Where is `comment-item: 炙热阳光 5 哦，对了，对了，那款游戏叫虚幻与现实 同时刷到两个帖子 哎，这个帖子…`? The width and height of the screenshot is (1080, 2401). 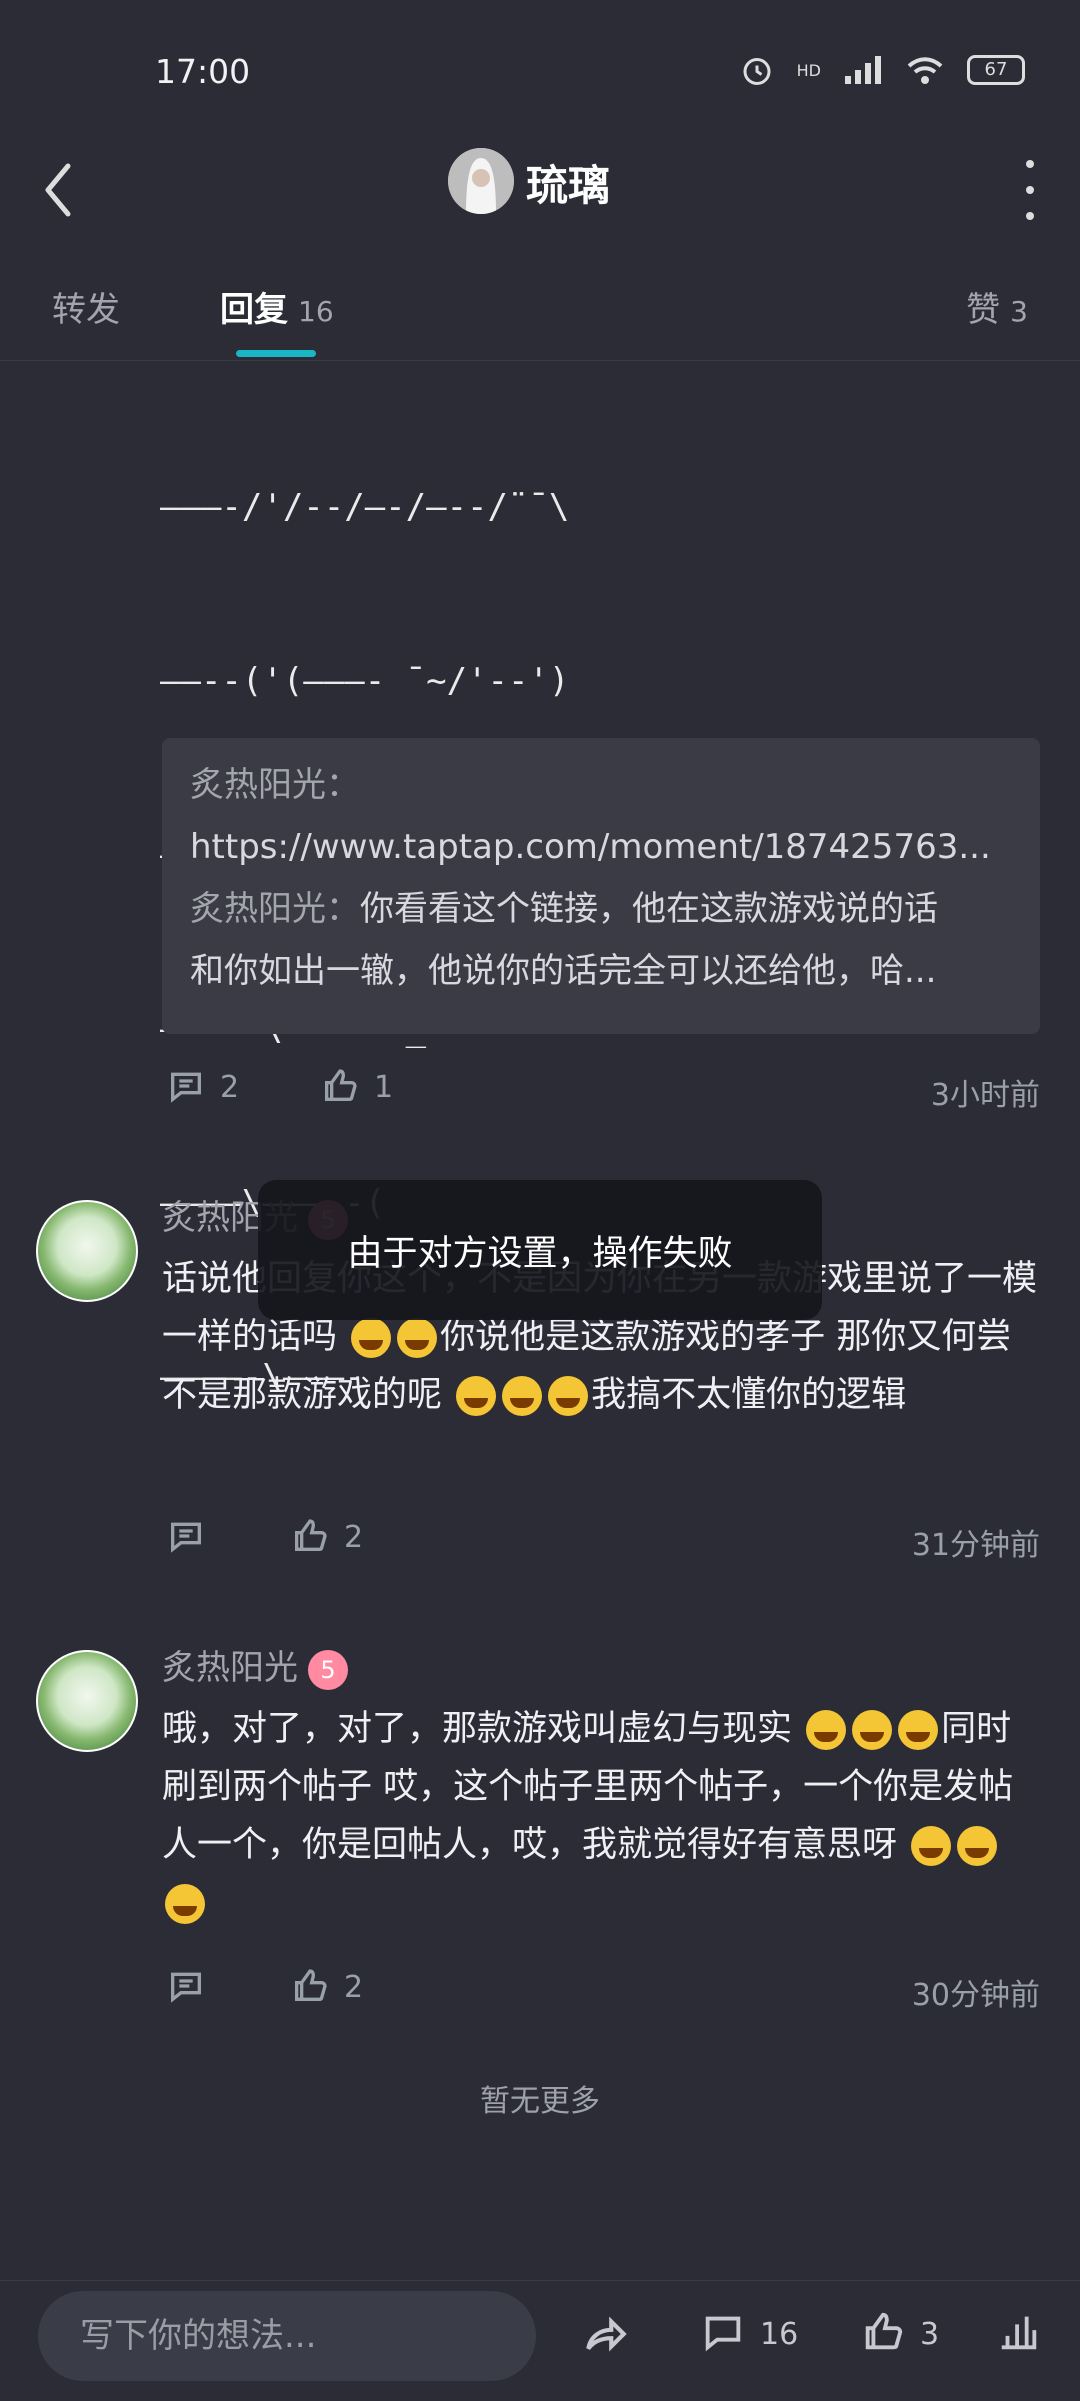 comment-item: 炙热阳光 5 哦，对了，对了，那款游戏叫虚幻与现实 同时刷到两个帖子 哎，这个帖子… is located at coordinates (540, 1790).